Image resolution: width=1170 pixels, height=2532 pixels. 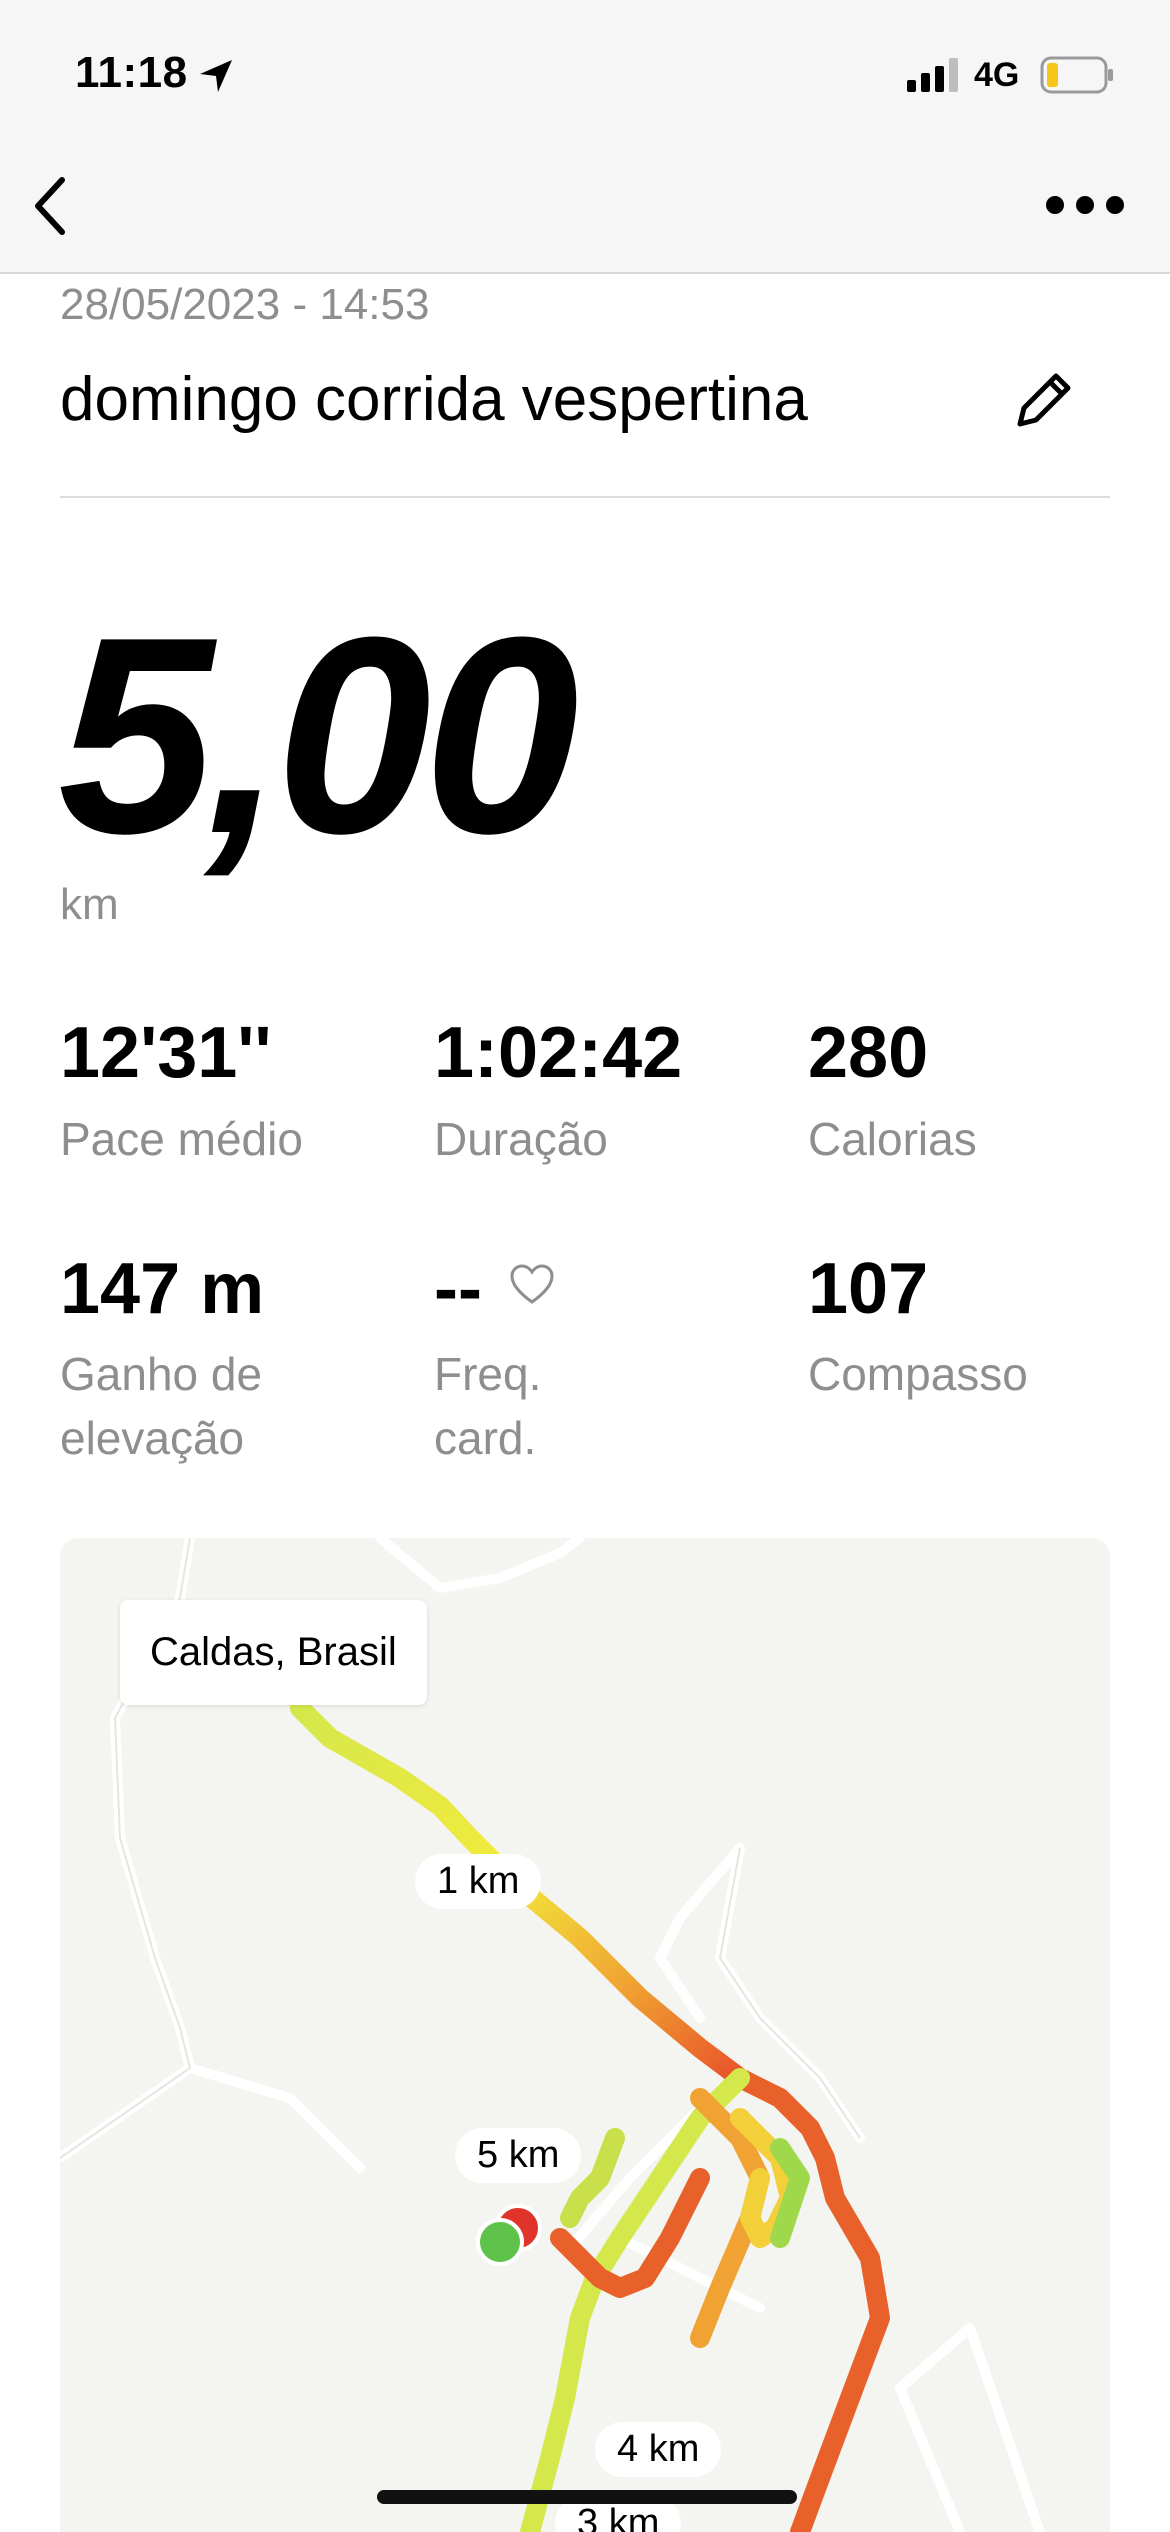 What do you see at coordinates (1085, 205) in the screenshot?
I see `more-options-icon` at bounding box center [1085, 205].